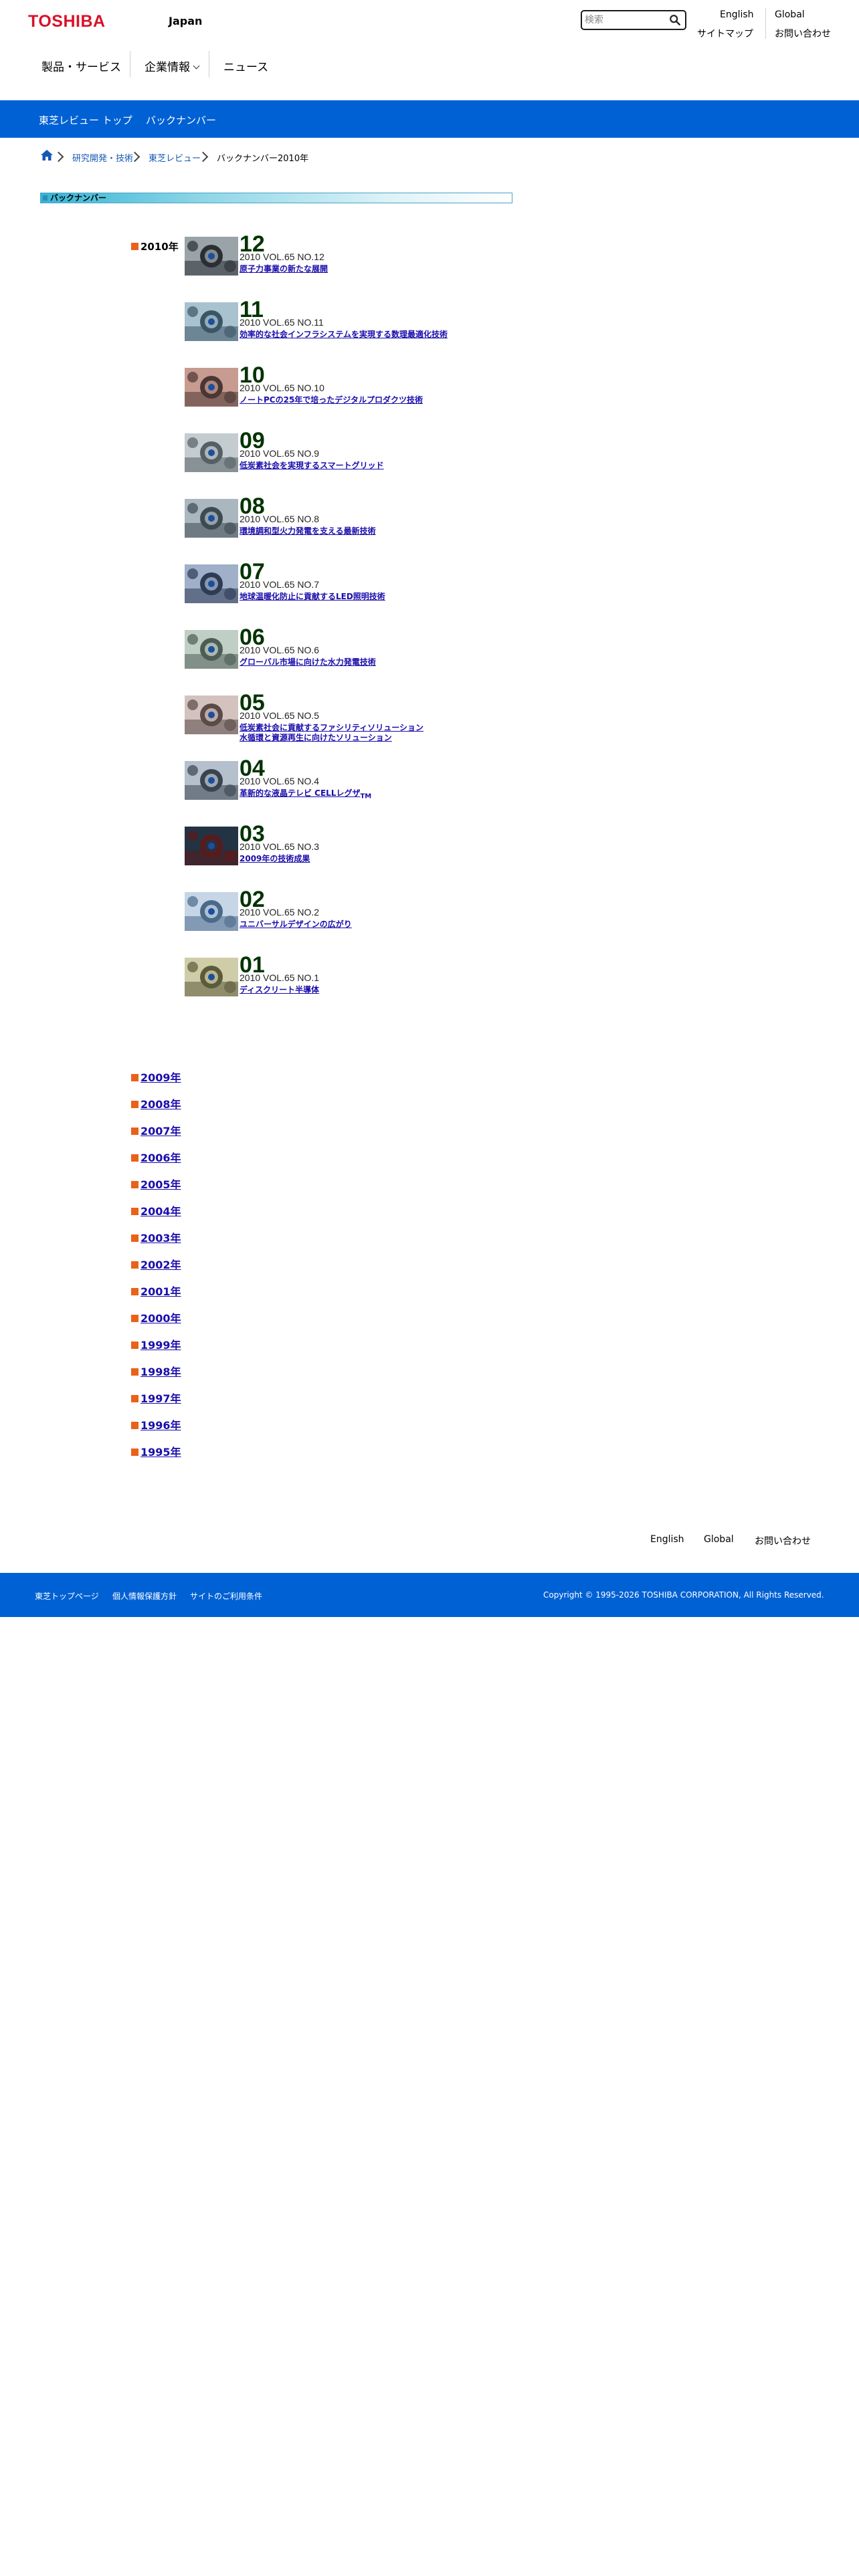  What do you see at coordinates (160, 1211) in the screenshot?
I see `year-link: 2004年` at bounding box center [160, 1211].